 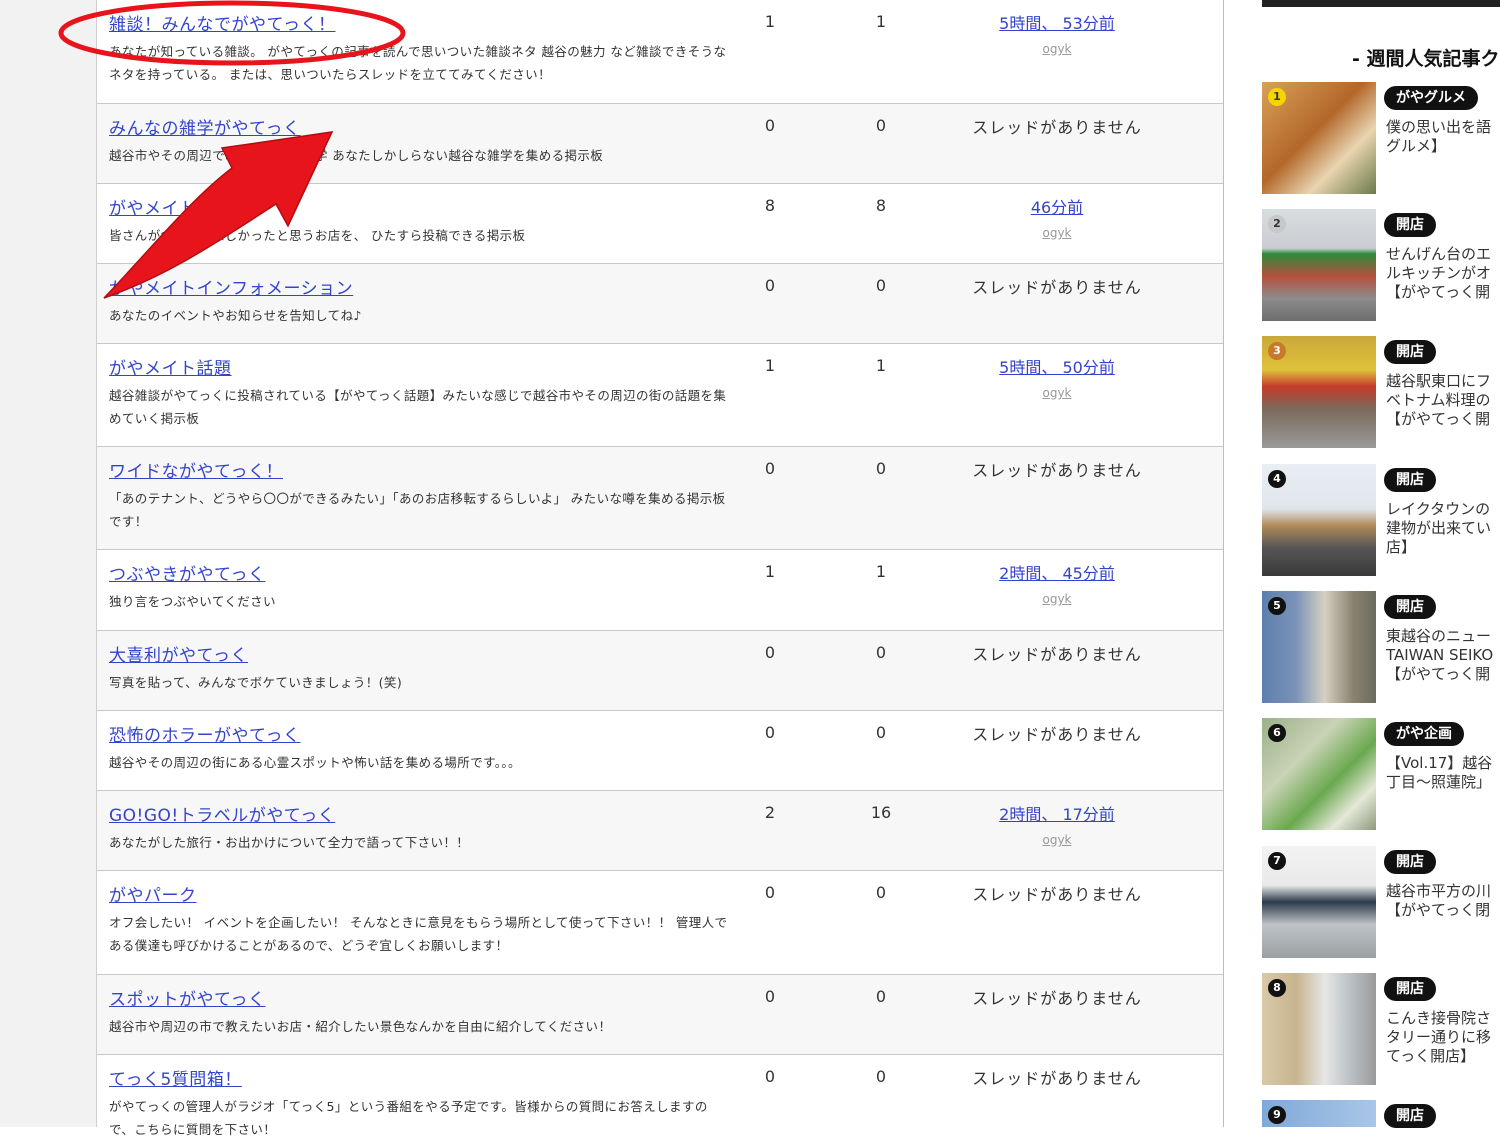 I want to click on sidebar-top-bar, so click(x=1381, y=3).